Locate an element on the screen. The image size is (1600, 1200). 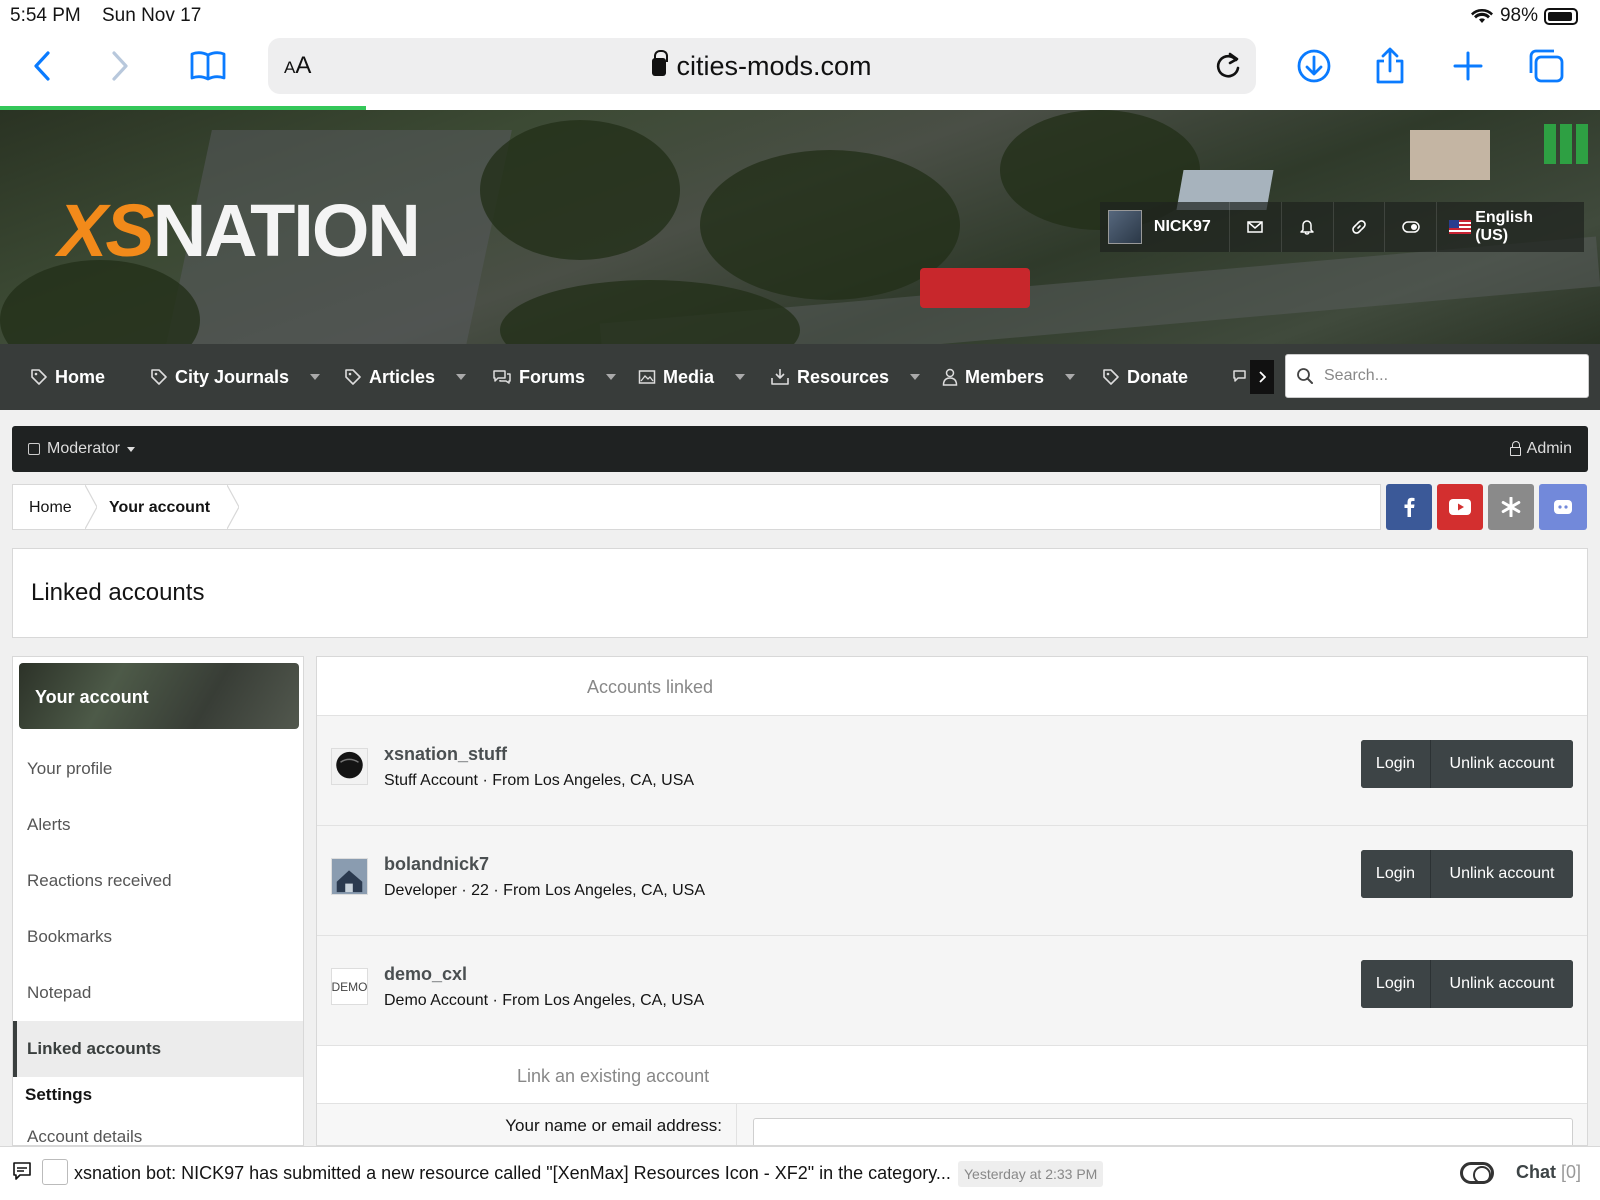
back-button is located at coordinates (42, 66).